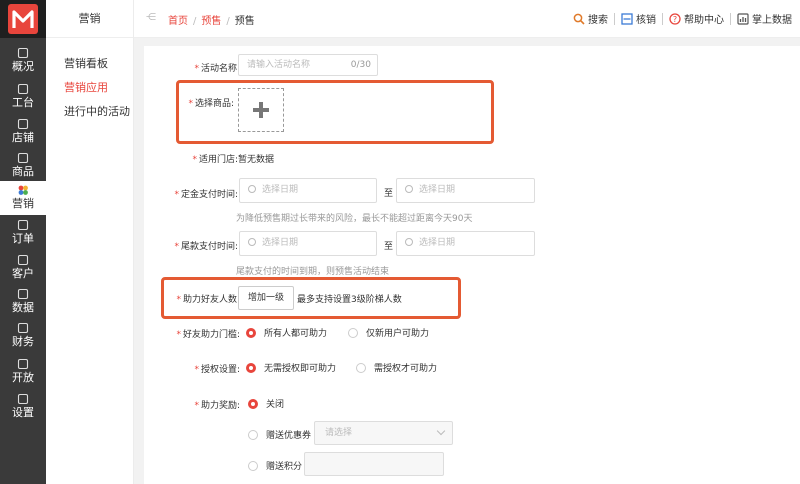 Image resolution: width=800 pixels, height=484 pixels. I want to click on settings-icon, so click(23, 399).